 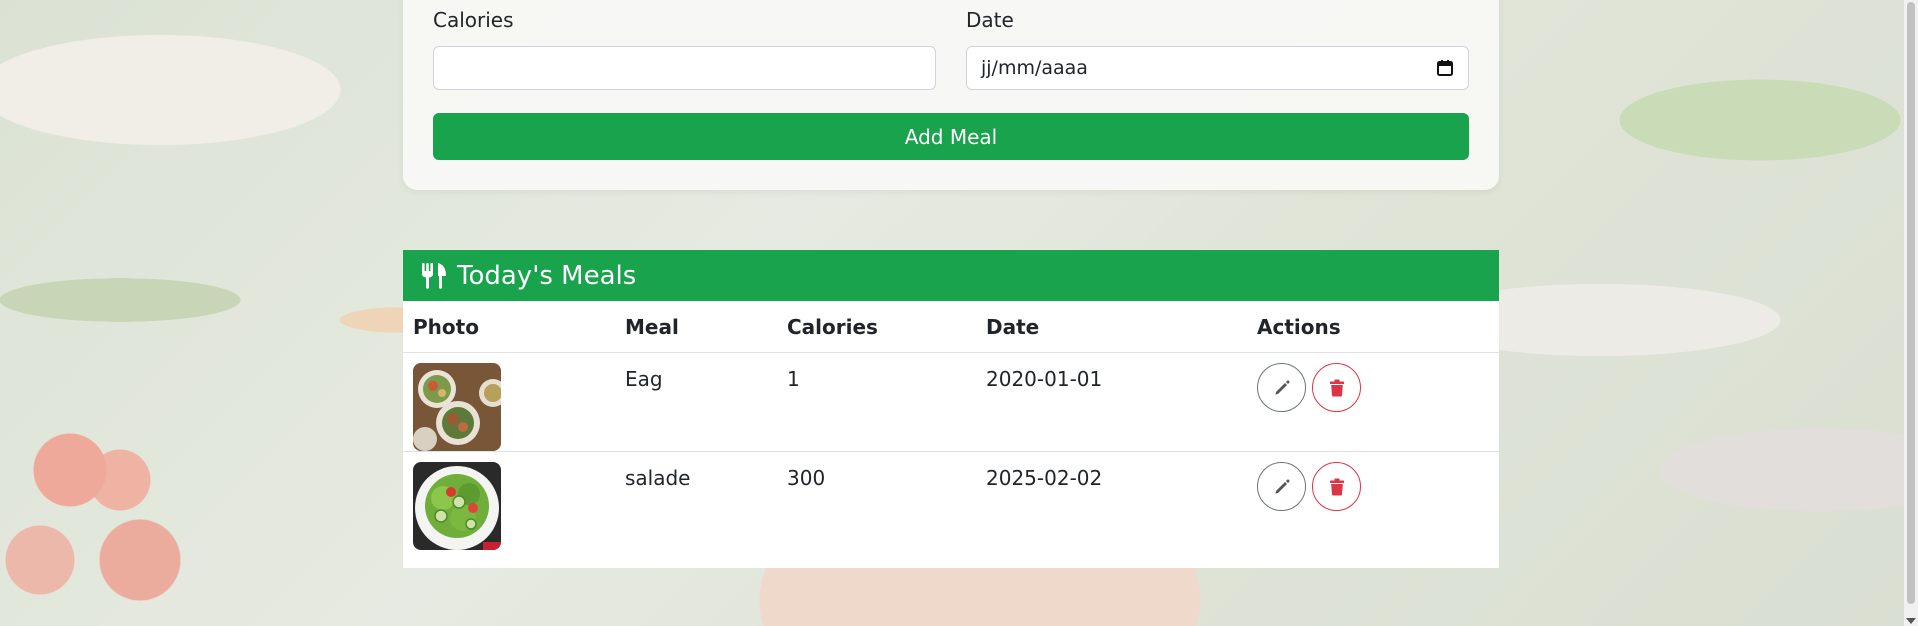 I want to click on calories-cell: 300, so click(x=806, y=478).